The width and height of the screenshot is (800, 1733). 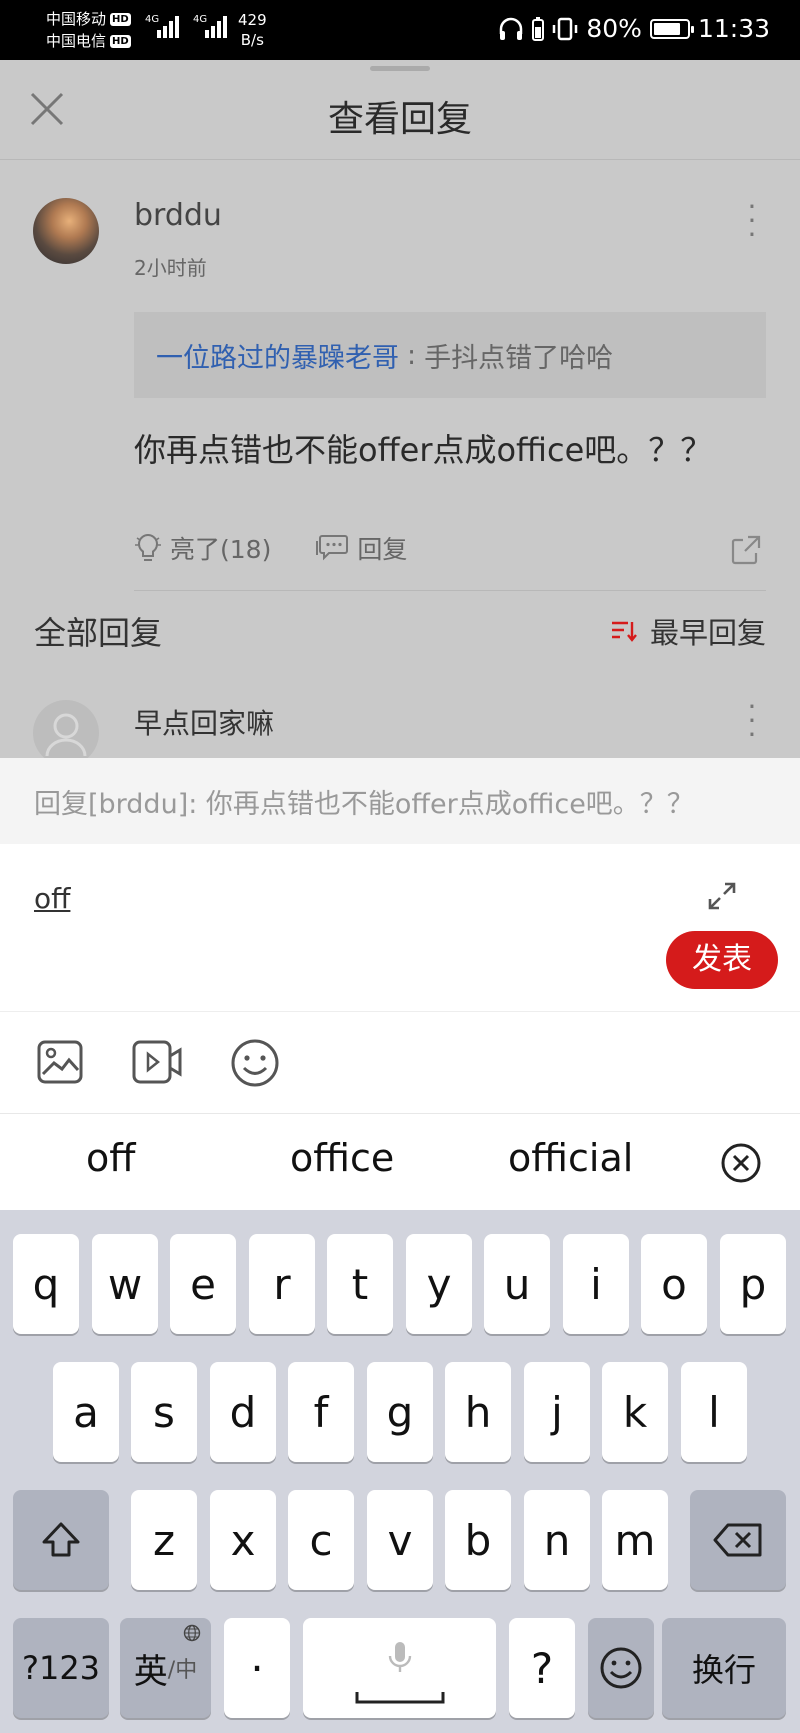 What do you see at coordinates (210, 26) in the screenshot?
I see `signal-icon: 4G` at bounding box center [210, 26].